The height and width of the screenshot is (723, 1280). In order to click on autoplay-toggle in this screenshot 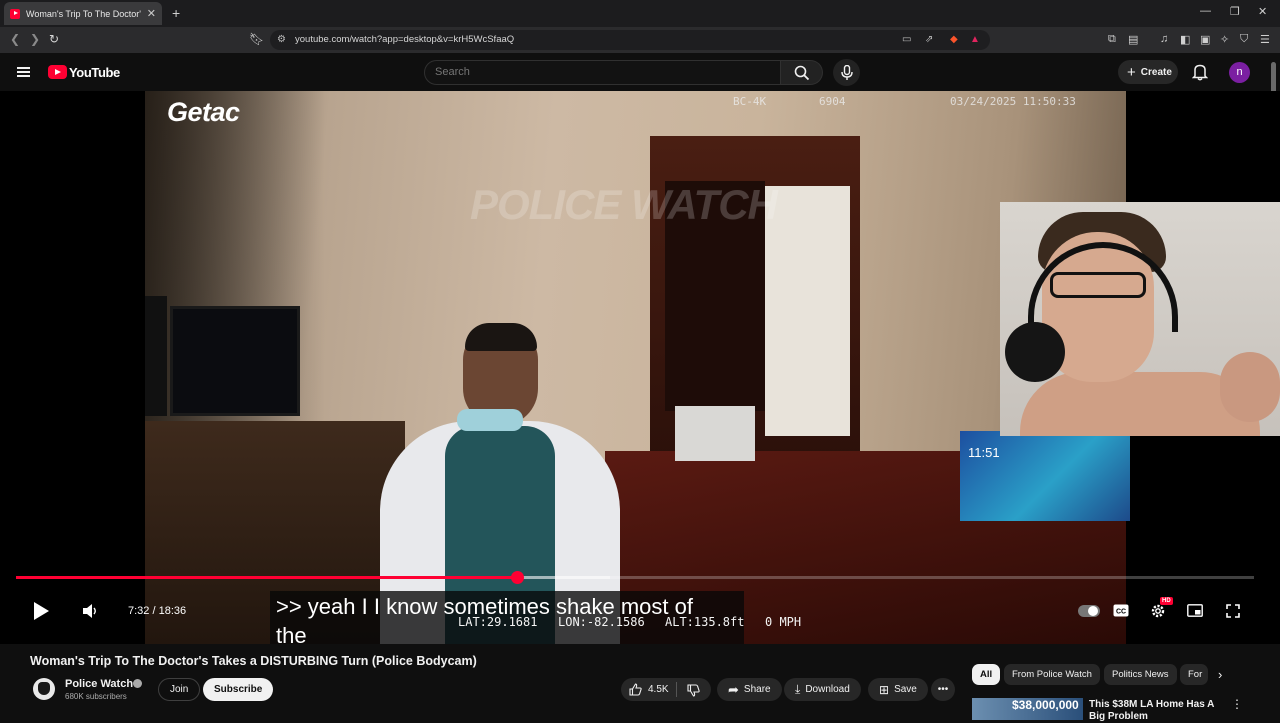, I will do `click(1089, 611)`.